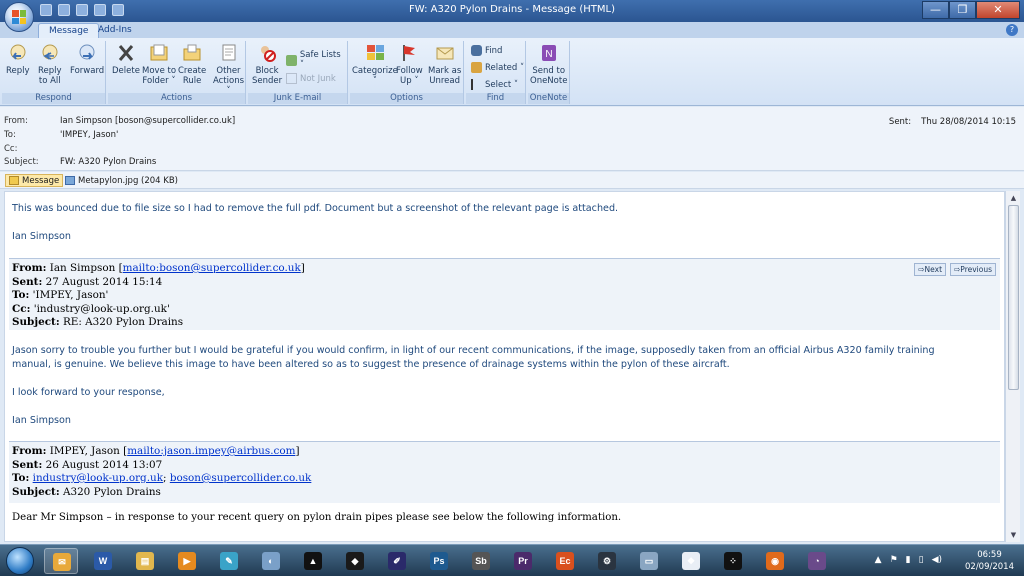 The image size is (1024, 576). Describe the element at coordinates (1012, 30) in the screenshot. I see `help-icon: ?` at that location.